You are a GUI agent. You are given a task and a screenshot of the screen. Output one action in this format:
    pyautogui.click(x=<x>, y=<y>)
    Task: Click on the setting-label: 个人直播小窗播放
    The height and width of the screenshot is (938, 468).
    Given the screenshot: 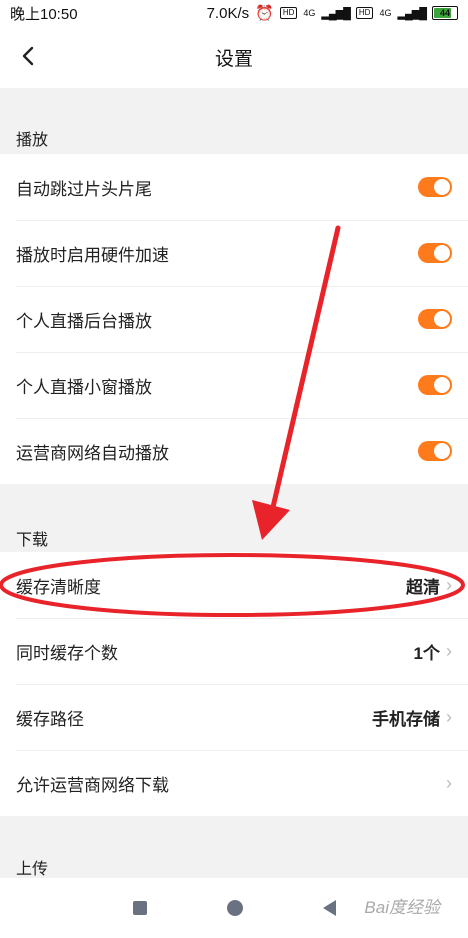 What is the action you would take?
    pyautogui.click(x=84, y=387)
    